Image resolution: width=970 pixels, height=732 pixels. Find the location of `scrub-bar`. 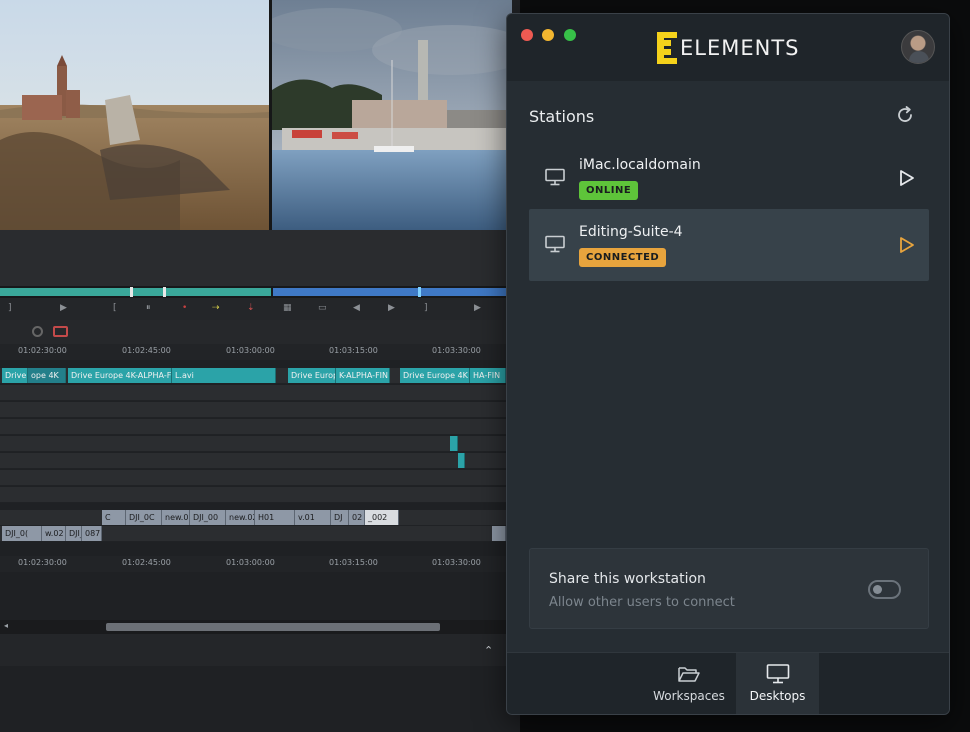

scrub-bar is located at coordinates (260, 292).